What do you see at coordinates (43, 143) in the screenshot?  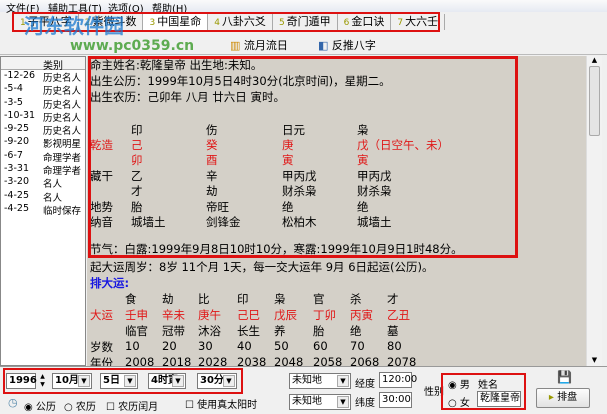 I see `list-item: -9-20 影视明星` at bounding box center [43, 143].